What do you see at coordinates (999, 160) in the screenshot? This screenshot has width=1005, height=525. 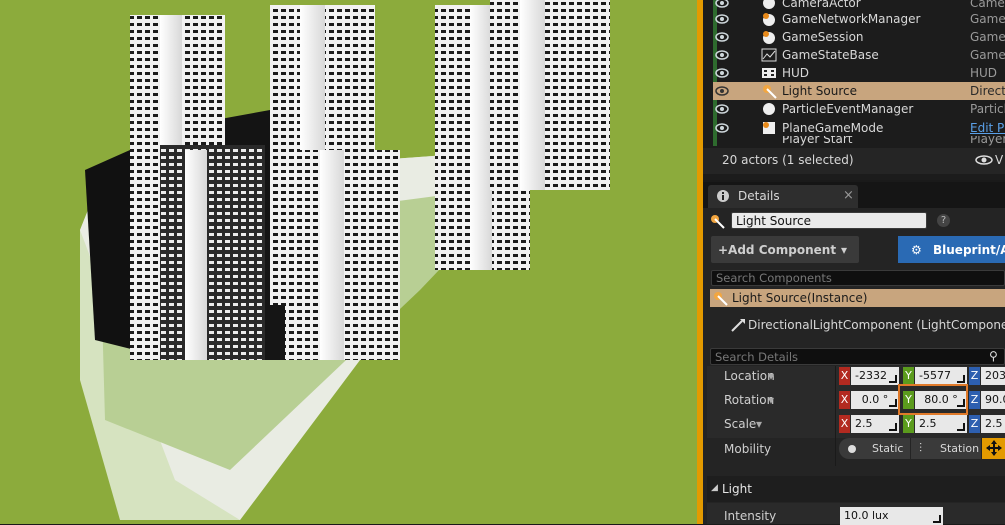 I see `view-options-label: V` at bounding box center [999, 160].